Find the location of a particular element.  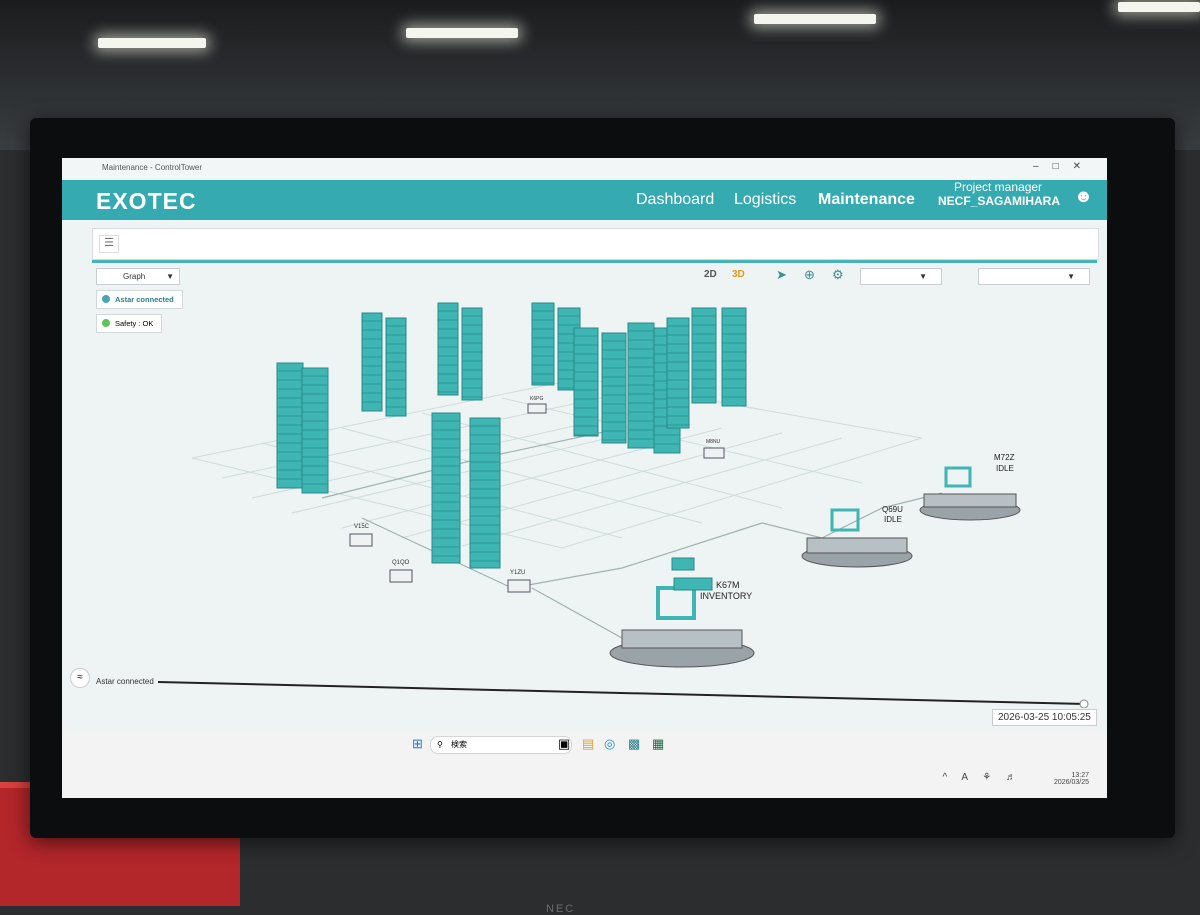

nav-dashboard: Dashboard is located at coordinates (675, 200).